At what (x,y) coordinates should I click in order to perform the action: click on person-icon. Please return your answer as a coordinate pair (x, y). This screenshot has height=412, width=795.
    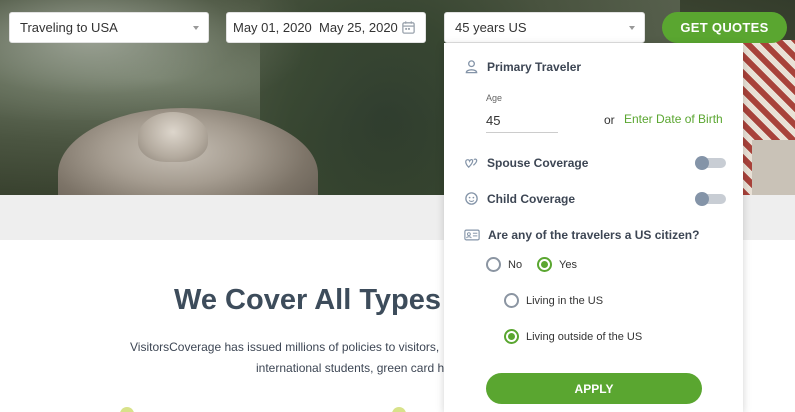
    Looking at the image, I should click on (471, 67).